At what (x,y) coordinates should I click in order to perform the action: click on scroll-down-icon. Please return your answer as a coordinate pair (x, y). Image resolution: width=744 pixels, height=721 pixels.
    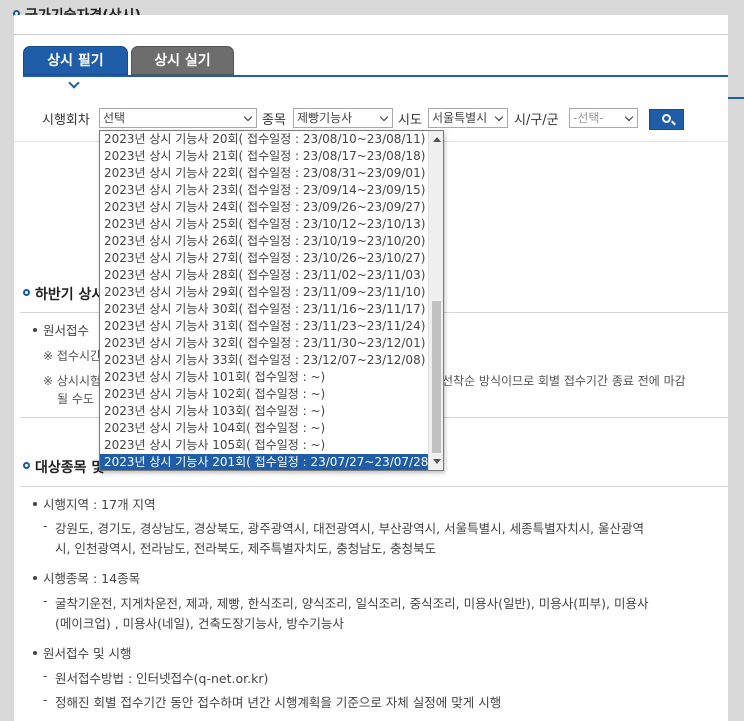
    Looking at the image, I should click on (437, 461).